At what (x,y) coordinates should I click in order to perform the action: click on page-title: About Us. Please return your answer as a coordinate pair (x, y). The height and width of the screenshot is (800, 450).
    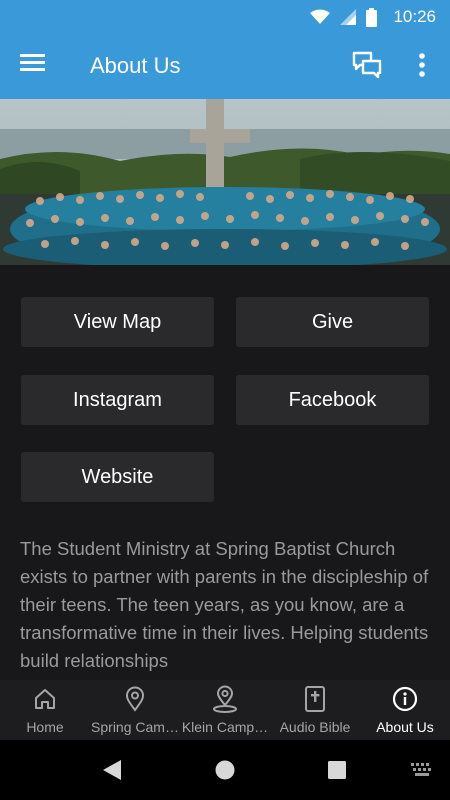
    Looking at the image, I should click on (135, 65).